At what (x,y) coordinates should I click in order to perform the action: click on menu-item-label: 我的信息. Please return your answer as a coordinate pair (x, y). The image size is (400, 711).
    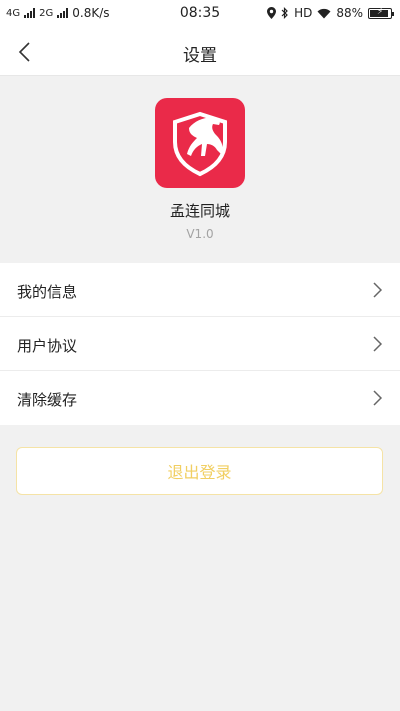
    Looking at the image, I should click on (47, 292).